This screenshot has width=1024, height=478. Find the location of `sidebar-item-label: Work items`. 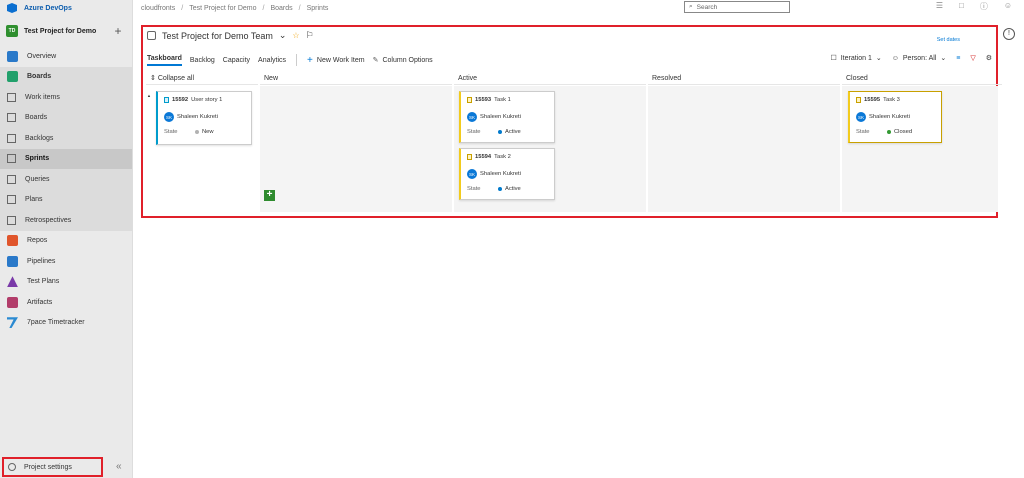

sidebar-item-label: Work items is located at coordinates (42, 97).